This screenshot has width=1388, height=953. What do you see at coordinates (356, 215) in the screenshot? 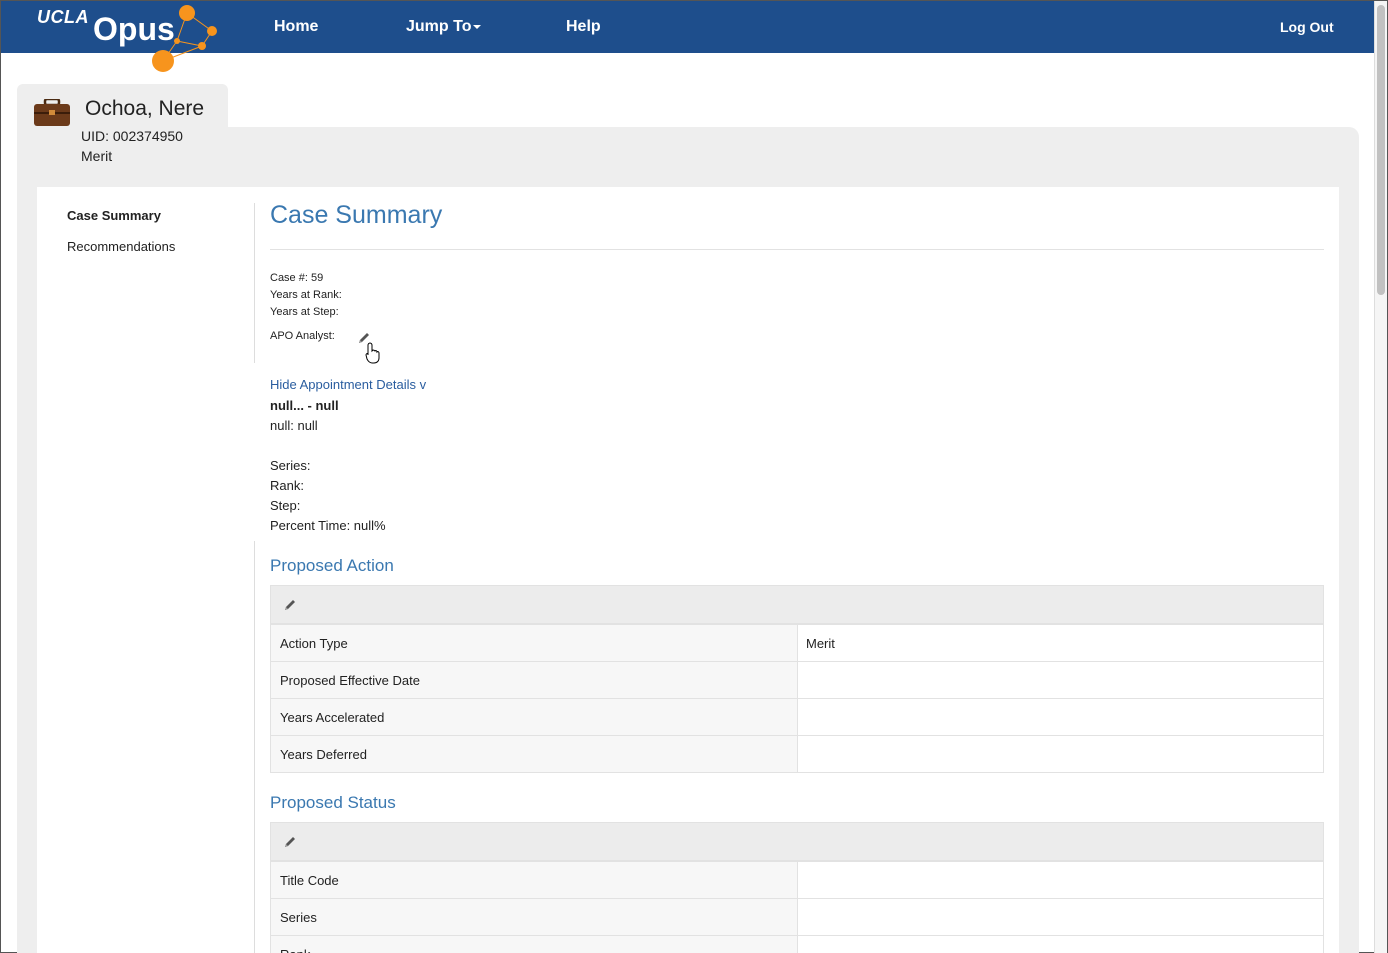
I see `page-title: Case Summary` at bounding box center [356, 215].